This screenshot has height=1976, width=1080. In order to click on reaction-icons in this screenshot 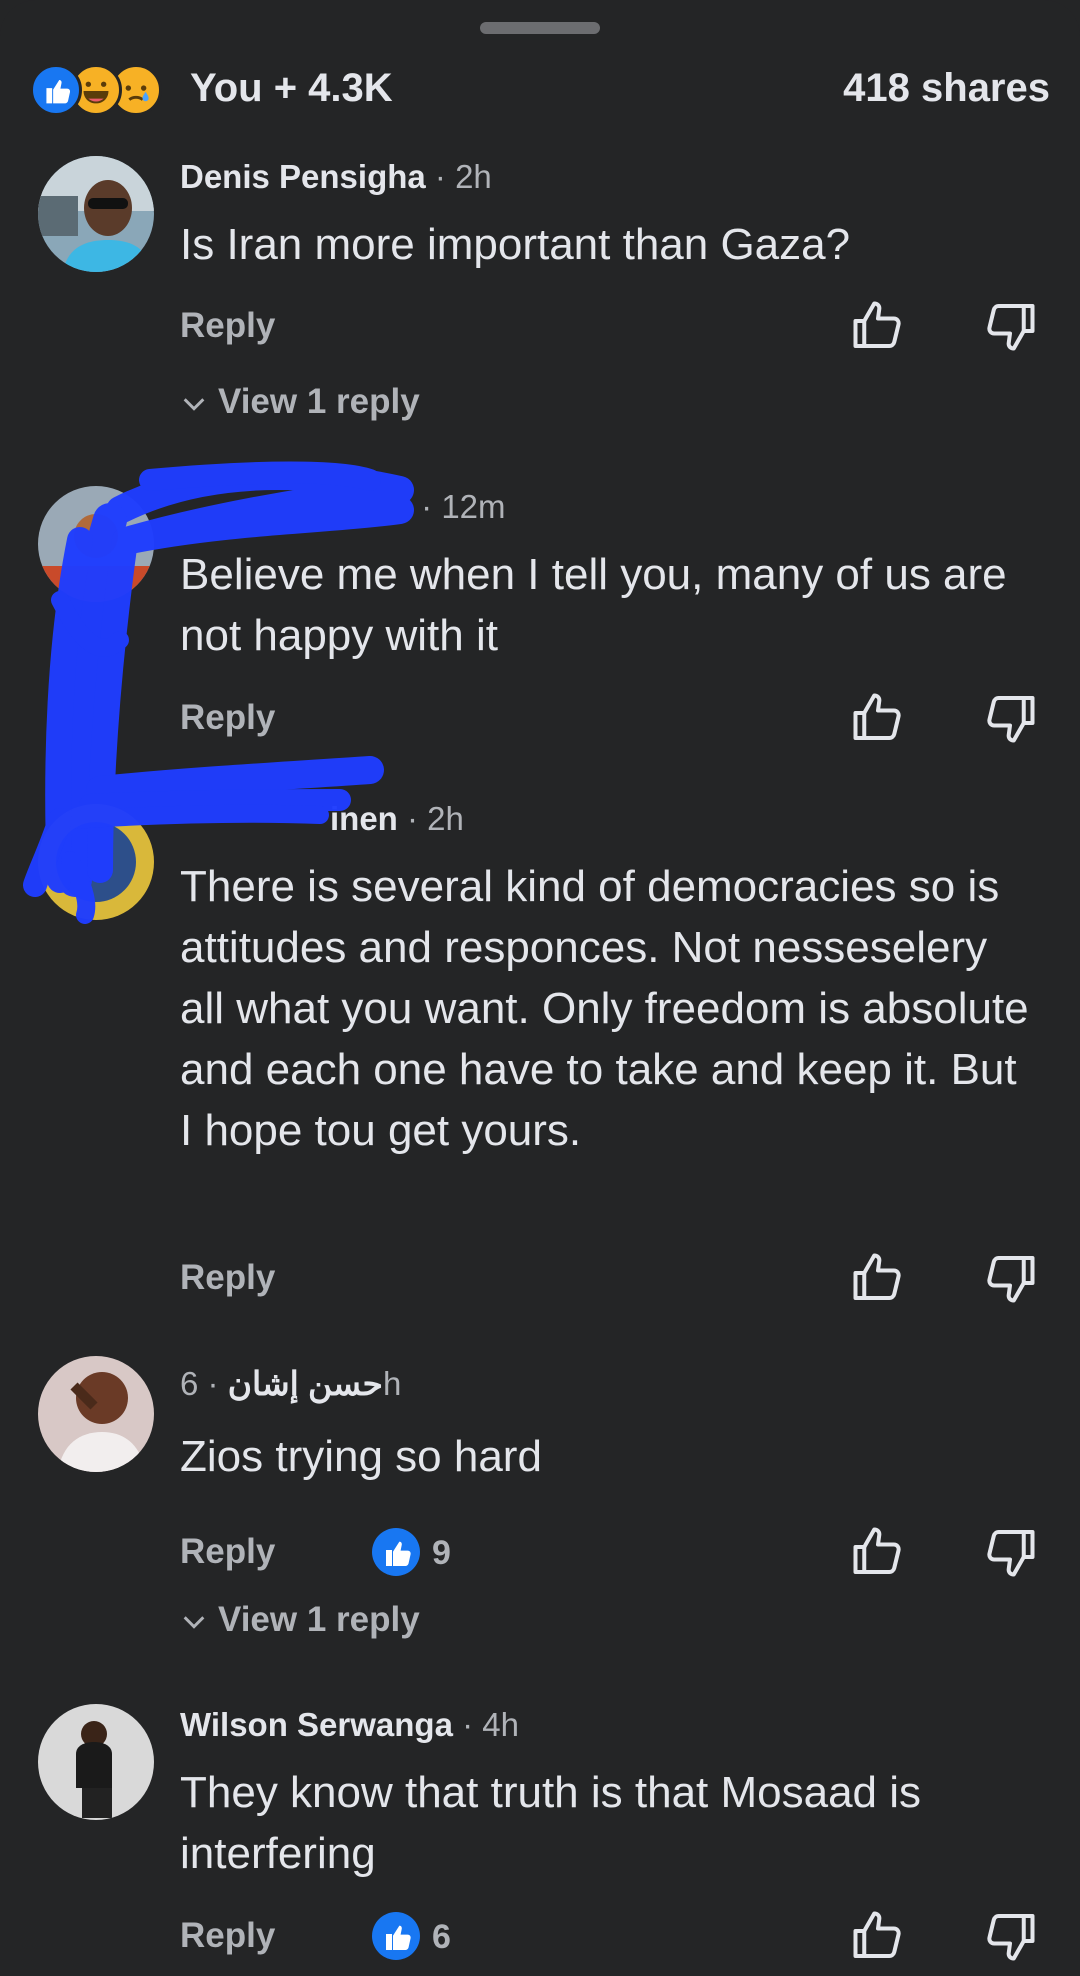, I will do `click(105, 90)`.